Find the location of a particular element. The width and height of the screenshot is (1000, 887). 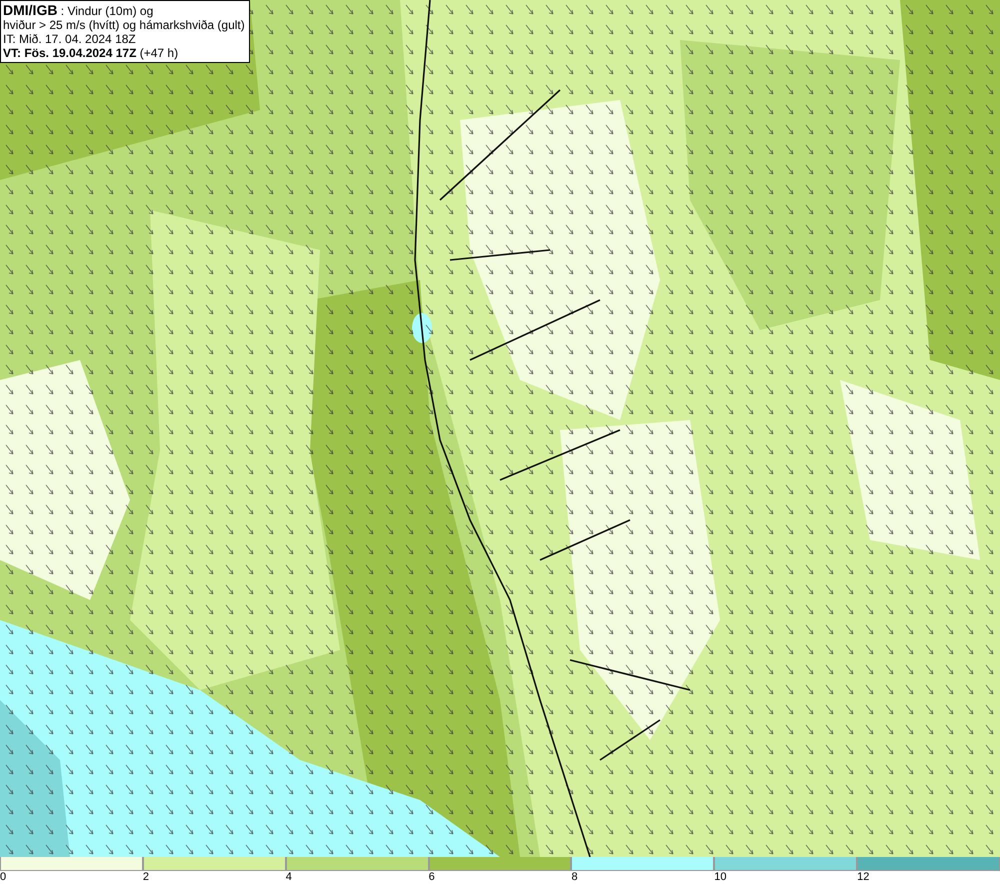

legend-label: 10 is located at coordinates (720, 877).